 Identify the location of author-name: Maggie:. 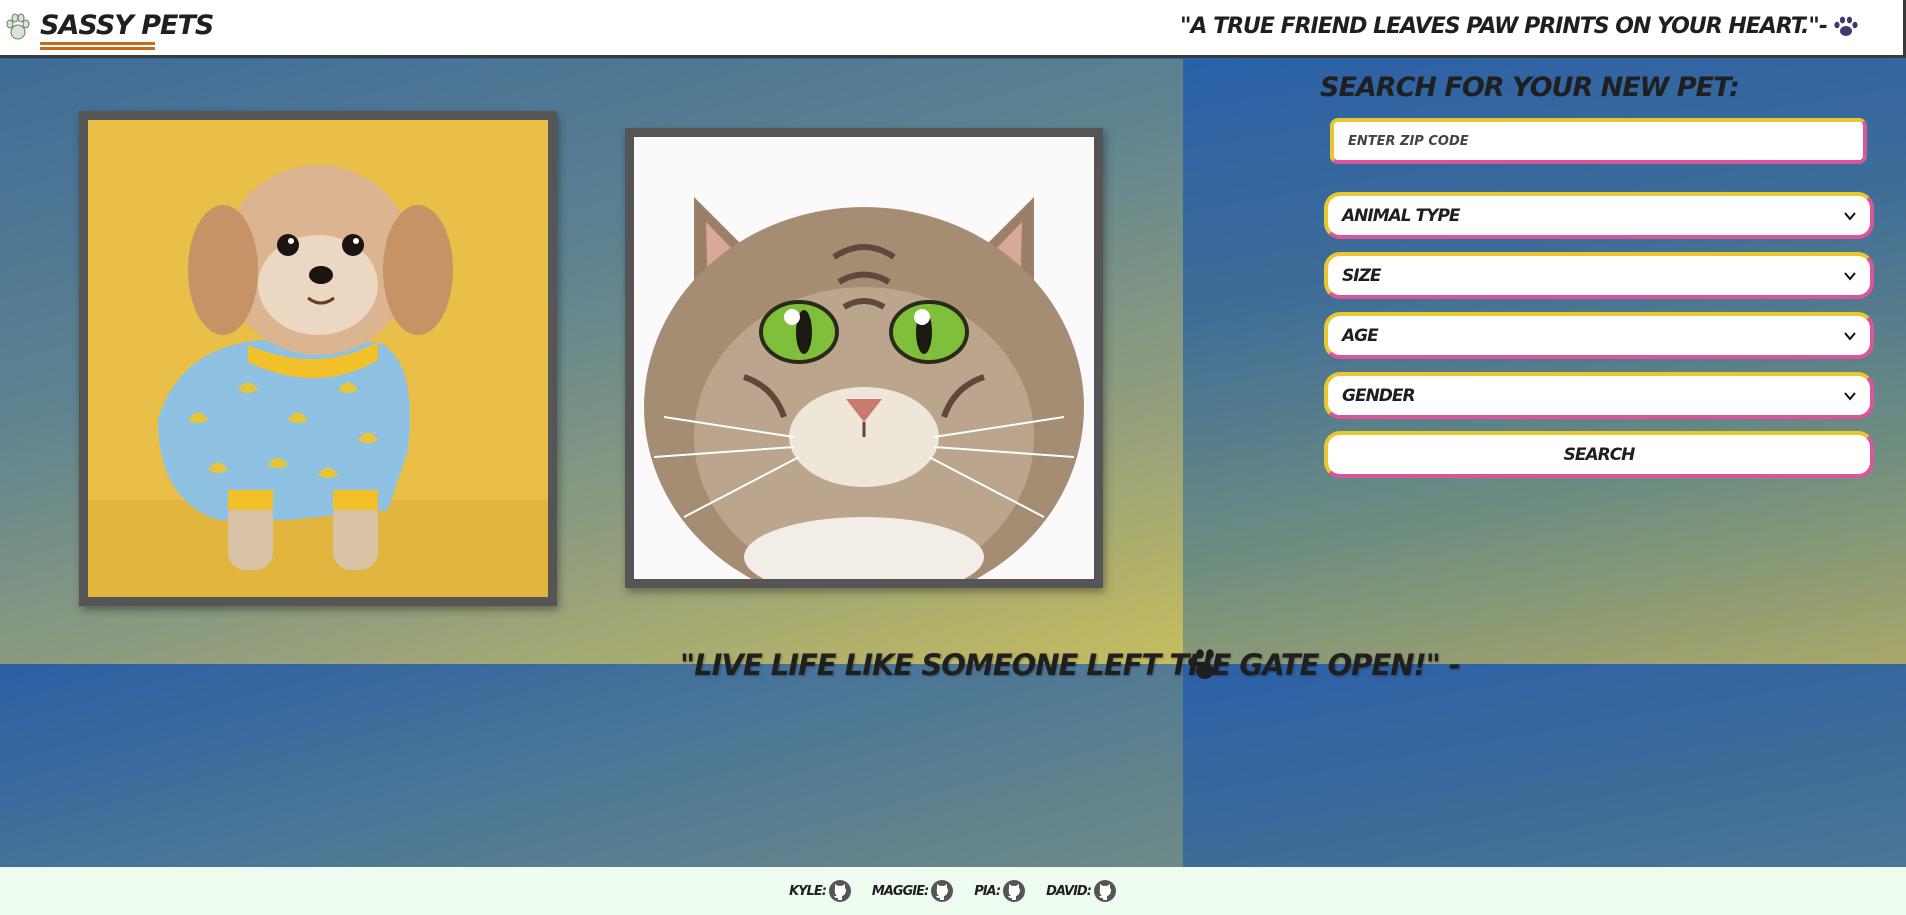
(900, 891).